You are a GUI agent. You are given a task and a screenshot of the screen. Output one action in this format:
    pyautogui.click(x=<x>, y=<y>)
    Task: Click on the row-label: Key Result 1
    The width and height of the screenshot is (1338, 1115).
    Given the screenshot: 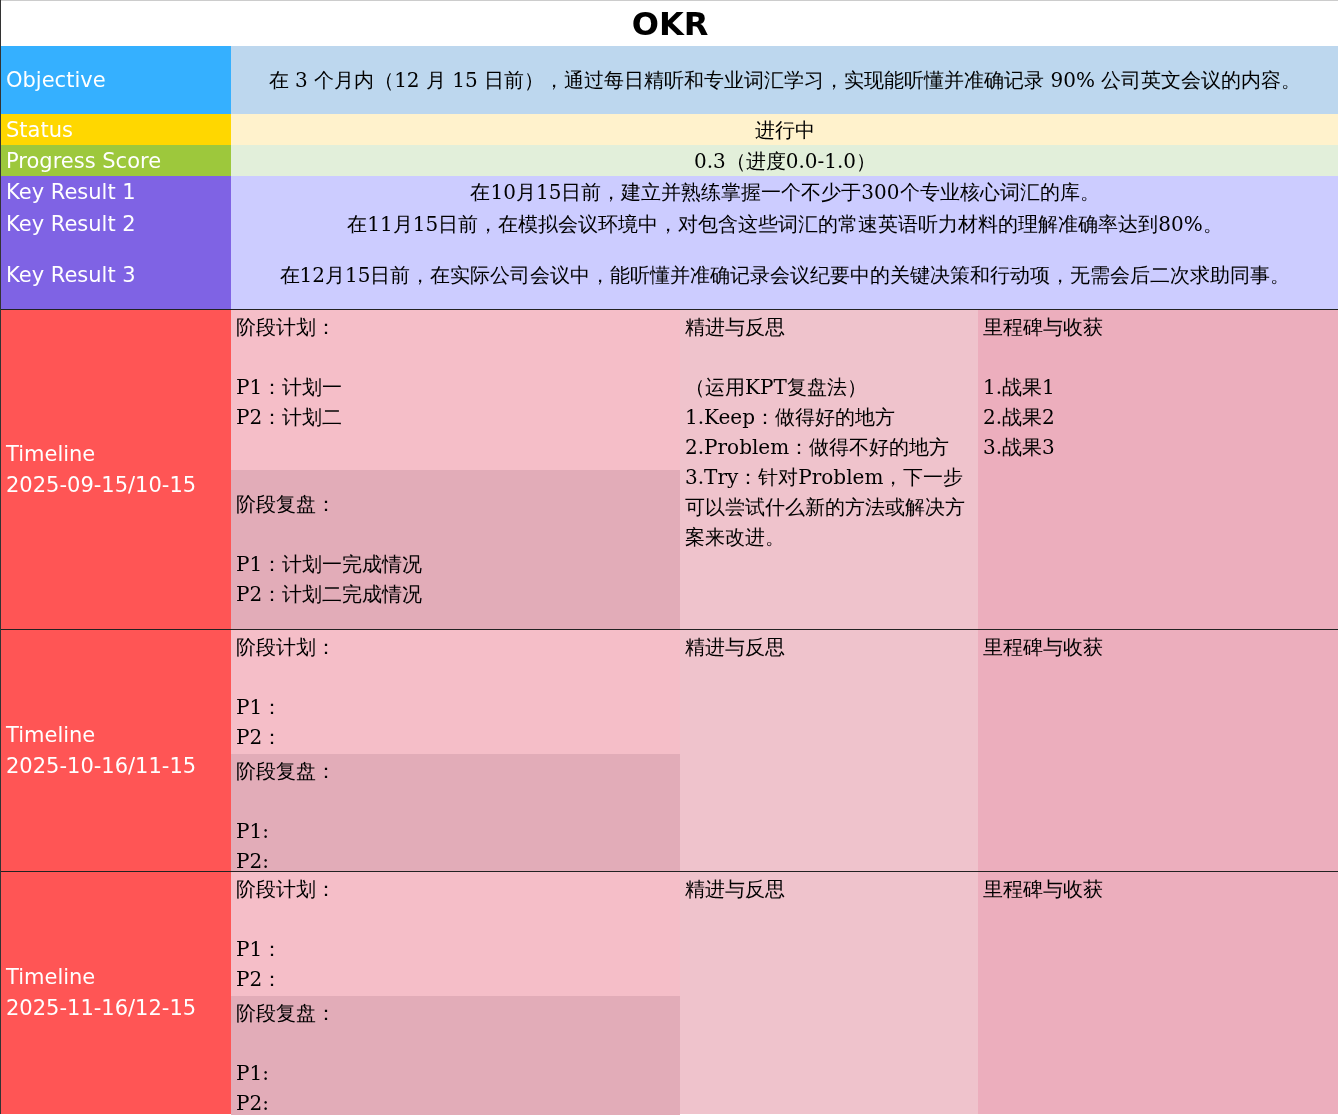 What is the action you would take?
    pyautogui.click(x=116, y=192)
    